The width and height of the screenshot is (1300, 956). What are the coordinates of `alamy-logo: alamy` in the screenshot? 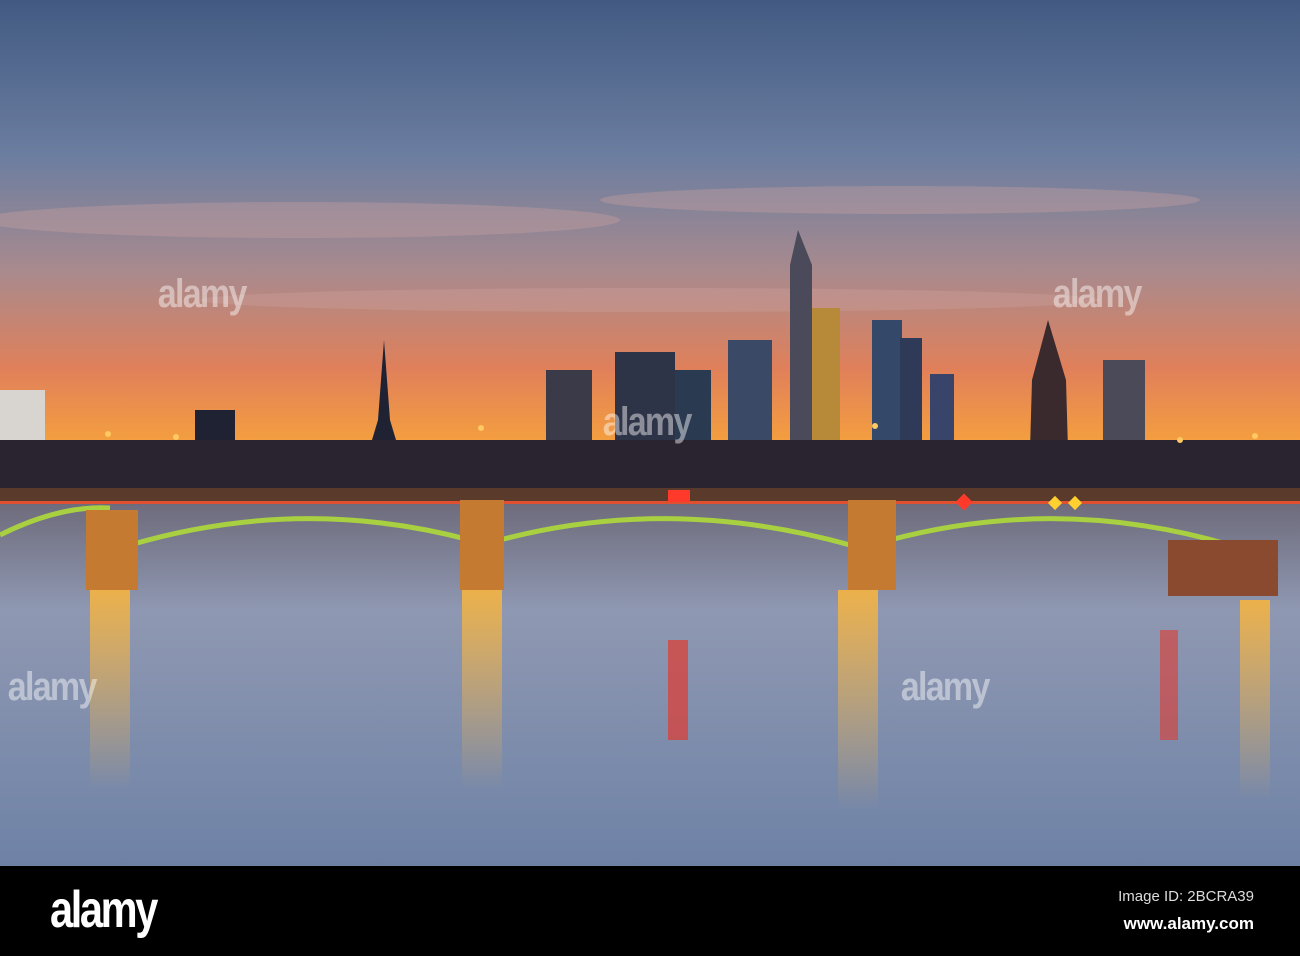 It's located at (104, 910).